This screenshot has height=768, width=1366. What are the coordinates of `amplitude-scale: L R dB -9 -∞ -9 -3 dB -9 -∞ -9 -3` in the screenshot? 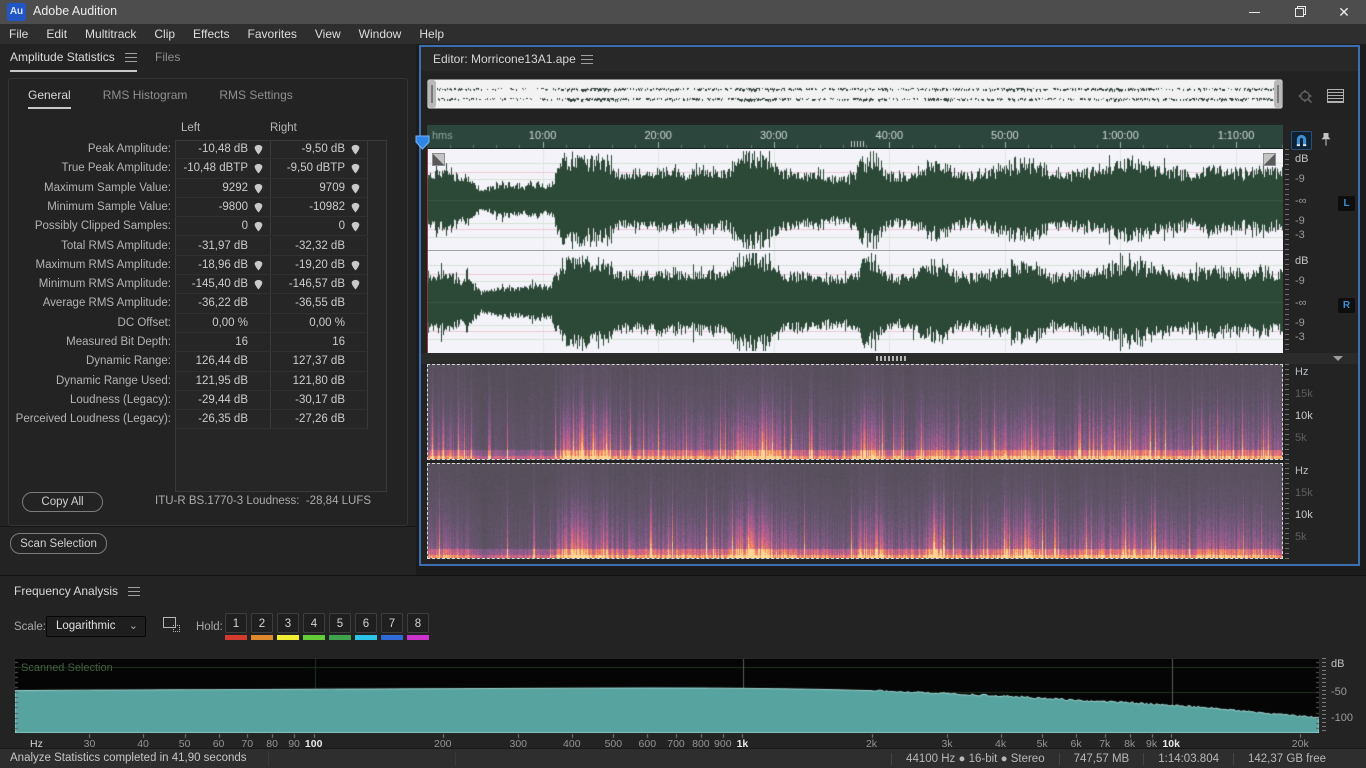 It's located at (1321, 251).